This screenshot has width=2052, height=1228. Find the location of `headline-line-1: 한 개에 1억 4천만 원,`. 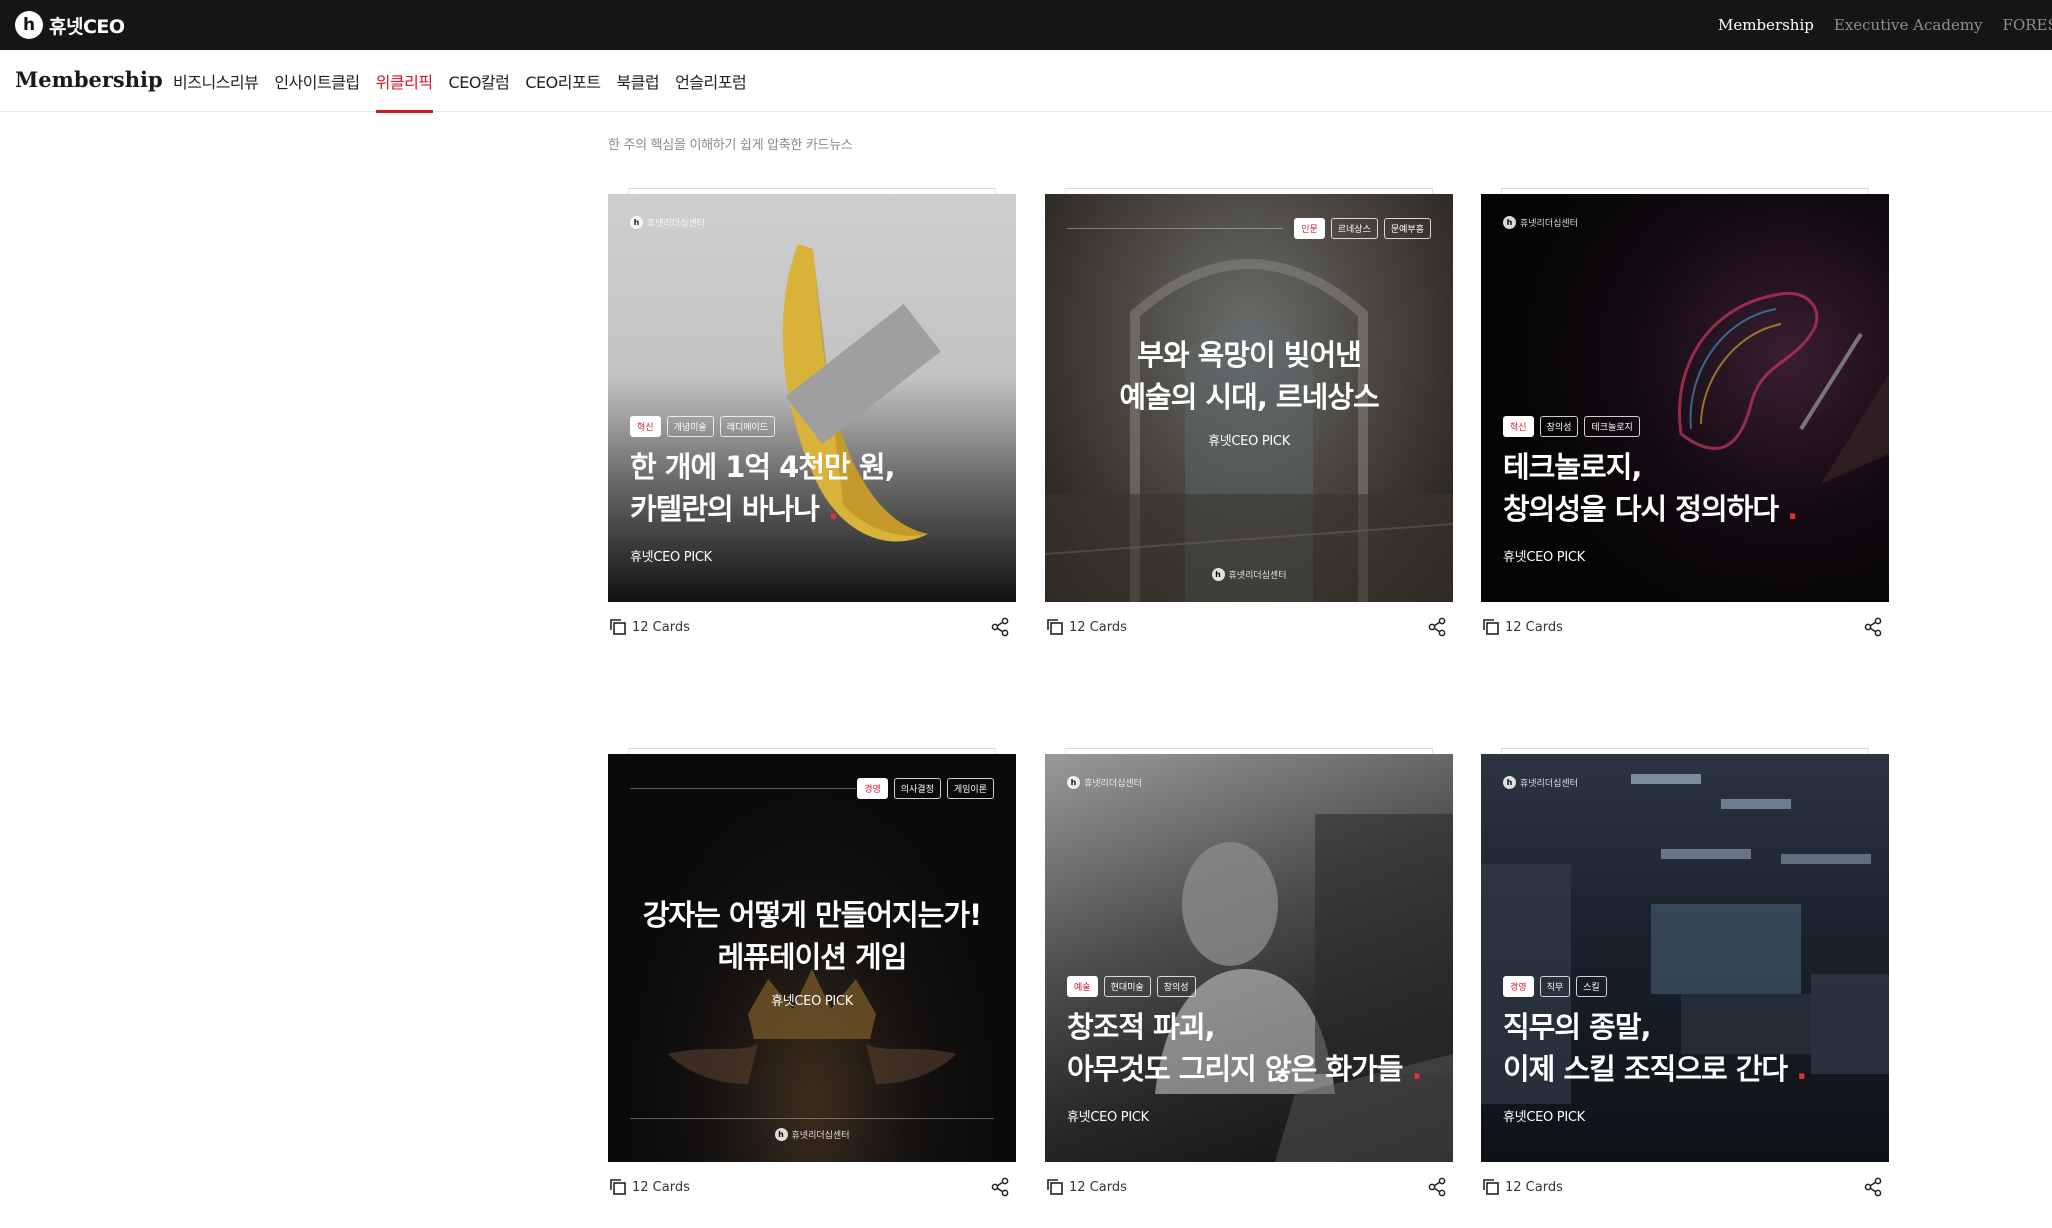

headline-line-1: 한 개에 1억 4천만 원, is located at coordinates (763, 467).